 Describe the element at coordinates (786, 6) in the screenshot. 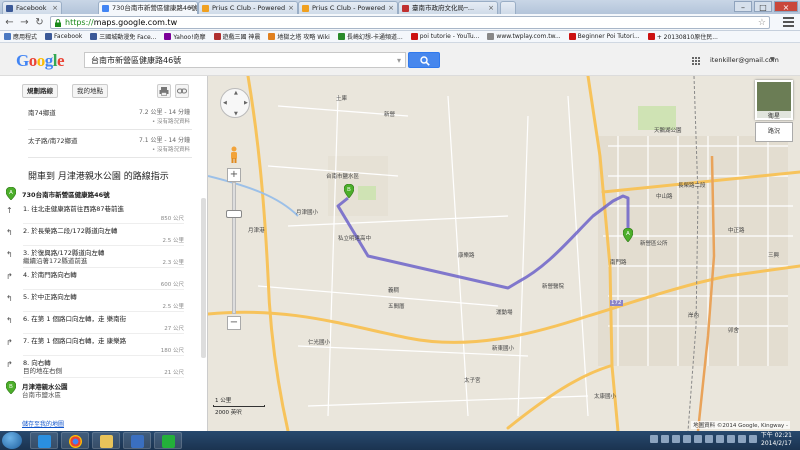

I see `window-close-button: ×` at that location.